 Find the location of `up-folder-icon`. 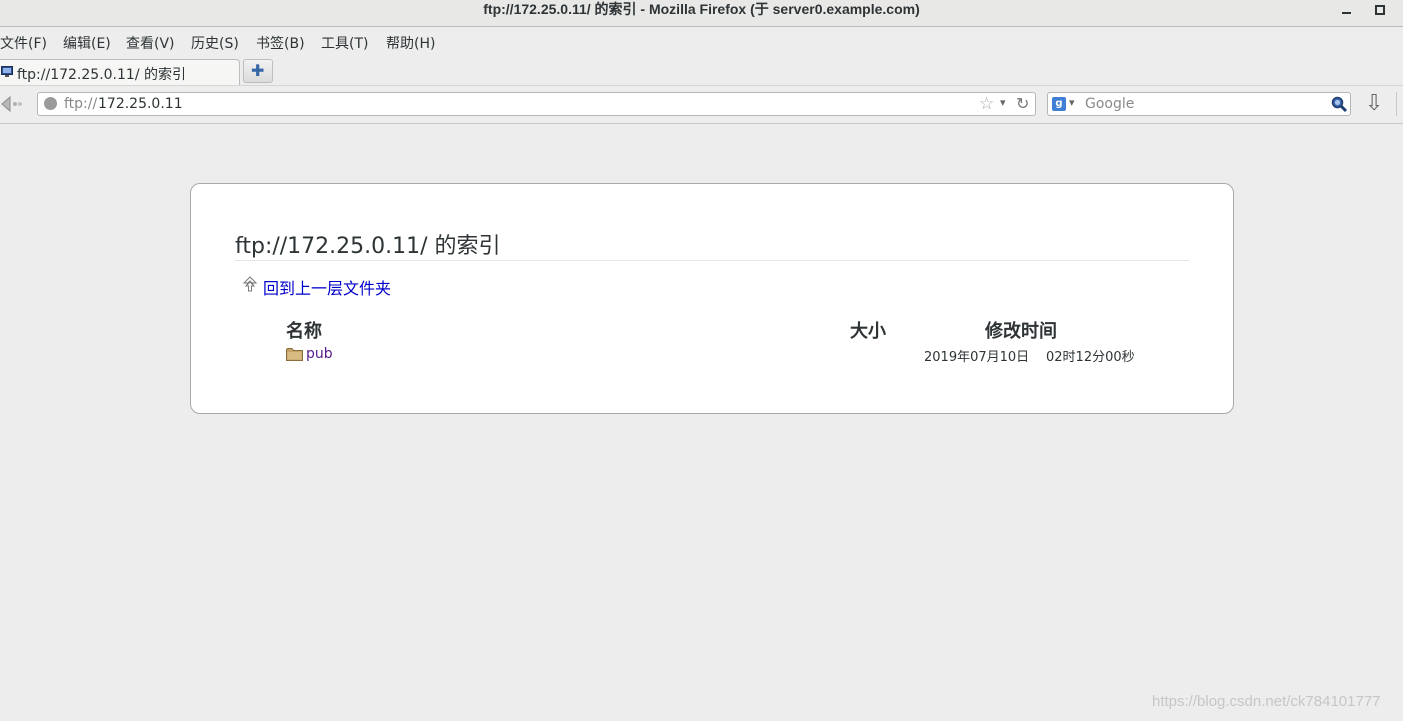

up-folder-icon is located at coordinates (250, 284).